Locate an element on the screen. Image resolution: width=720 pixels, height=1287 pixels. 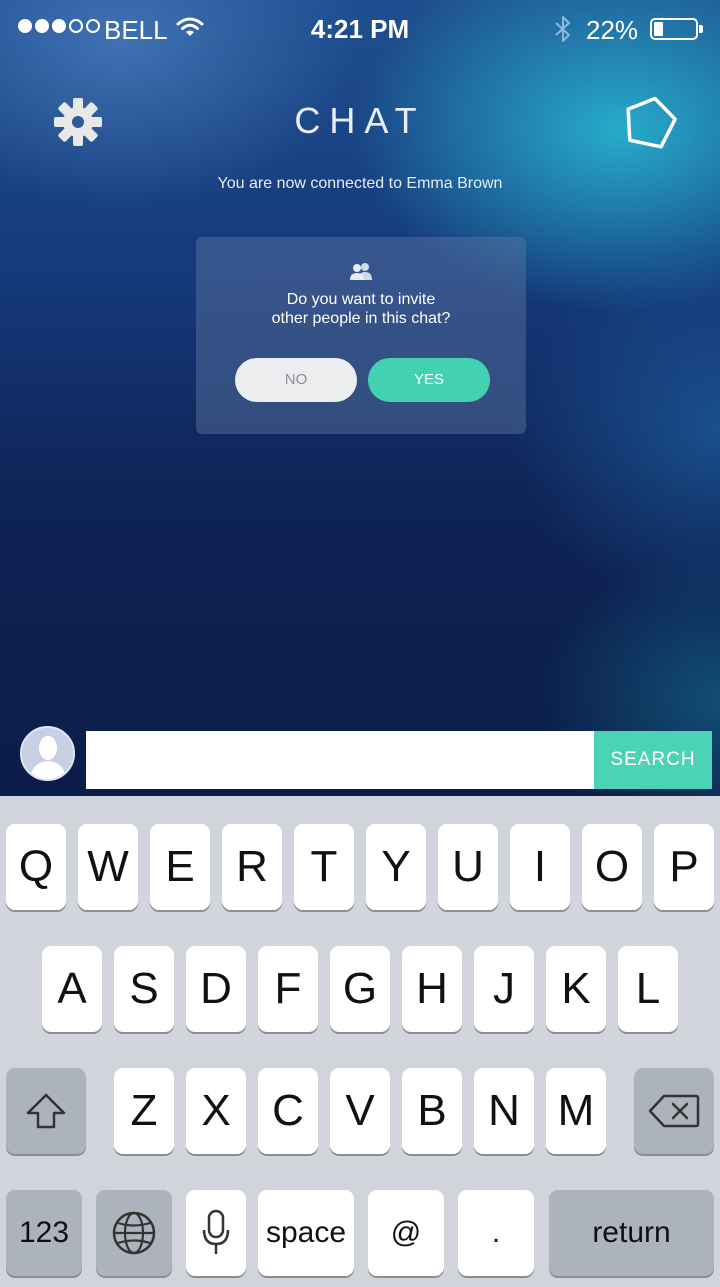
shift-key is located at coordinates (46, 1111).